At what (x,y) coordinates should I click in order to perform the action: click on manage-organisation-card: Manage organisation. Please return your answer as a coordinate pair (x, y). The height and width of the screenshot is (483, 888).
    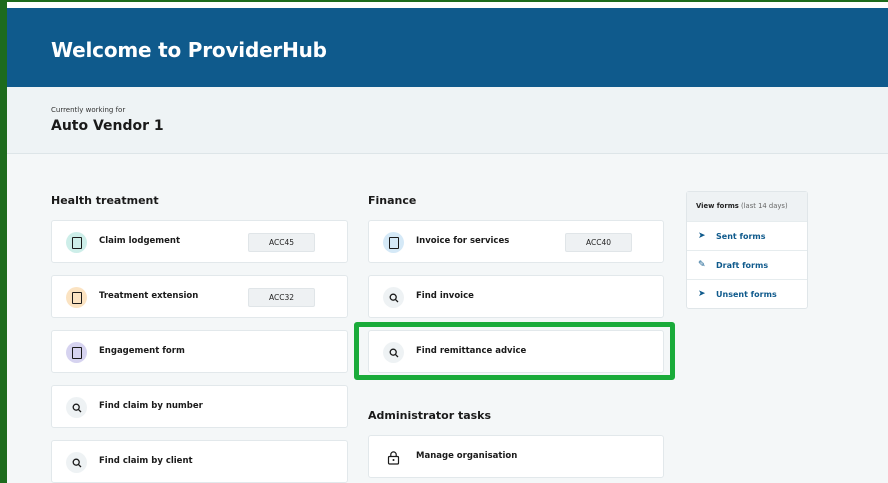
    Looking at the image, I should click on (516, 456).